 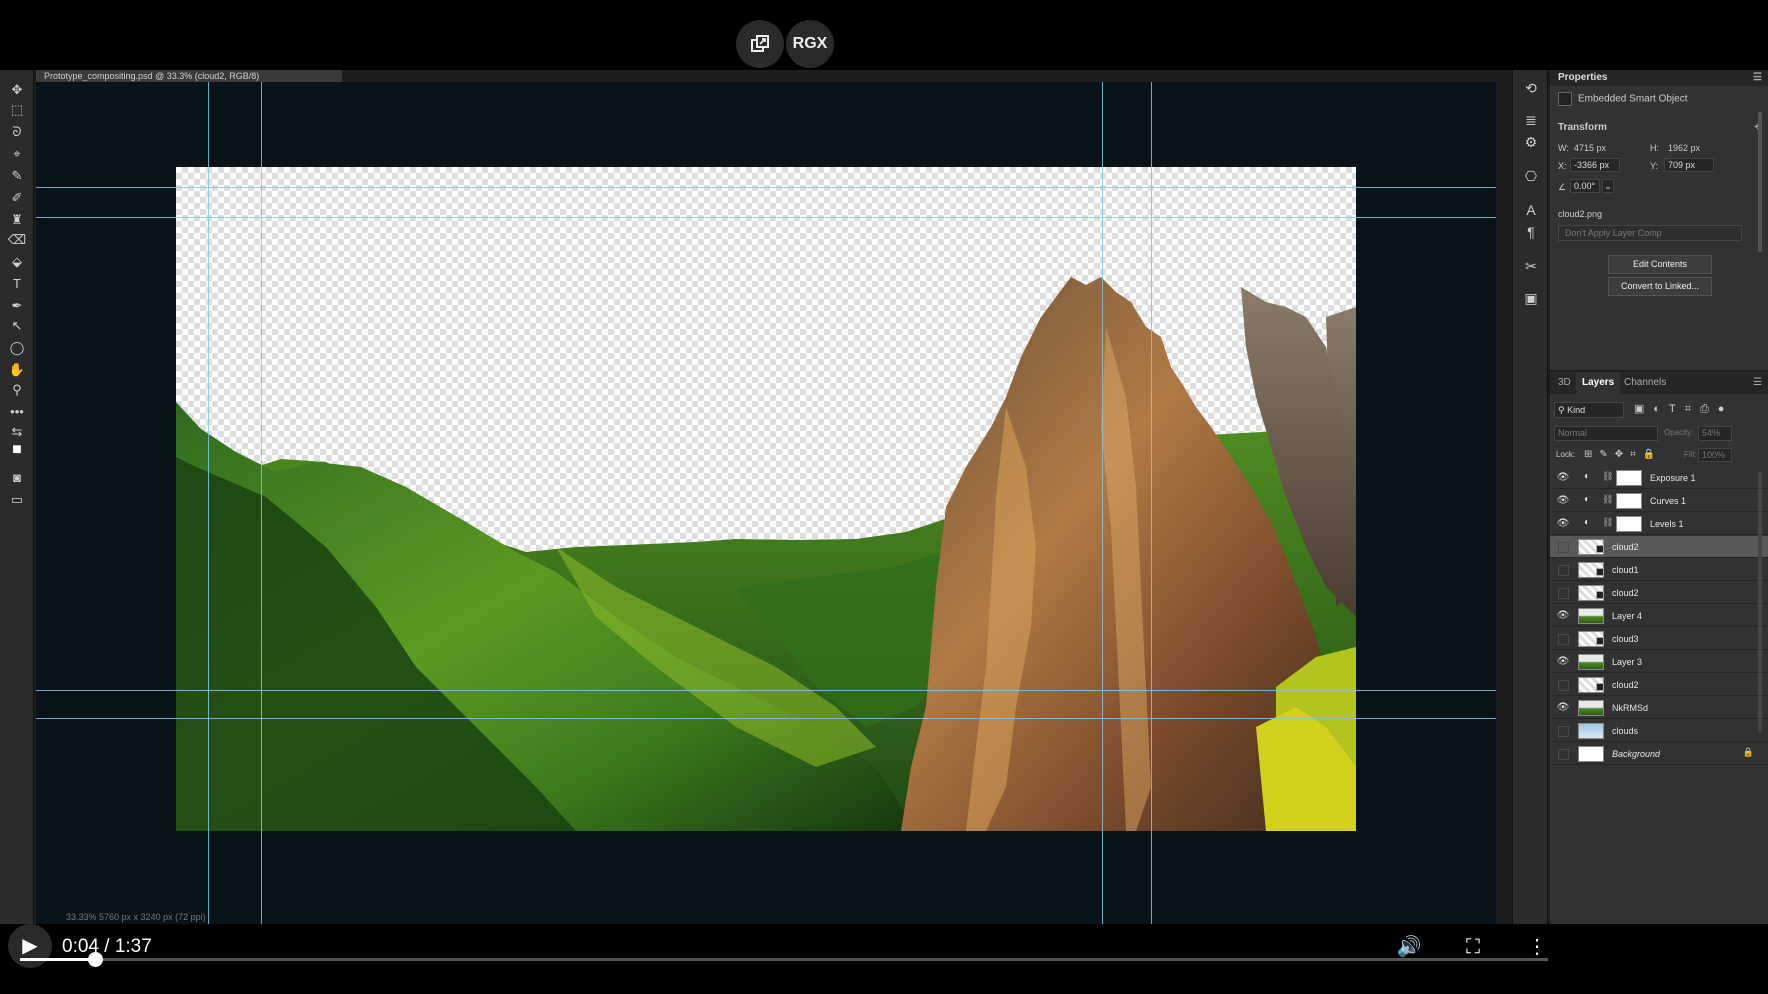 What do you see at coordinates (17, 390) in the screenshot?
I see `zoom-tool-icon: ⚲` at bounding box center [17, 390].